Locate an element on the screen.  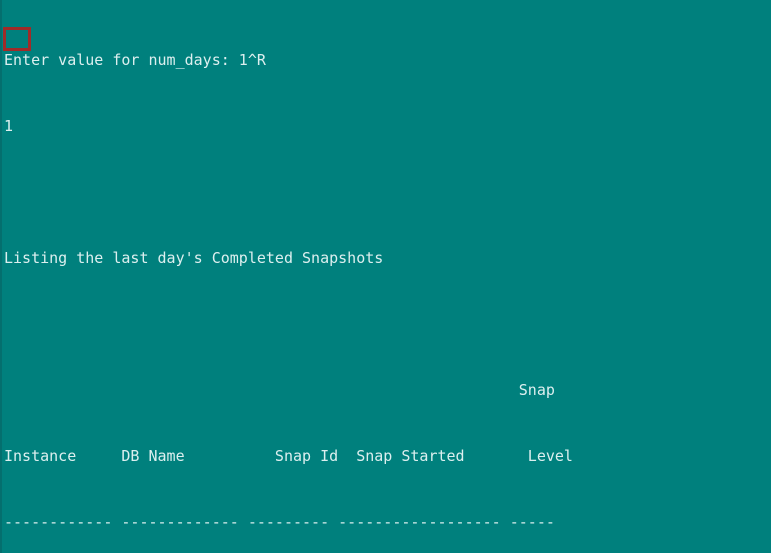
prompt-line: Enter value for num_days: 1^R is located at coordinates (135, 60).